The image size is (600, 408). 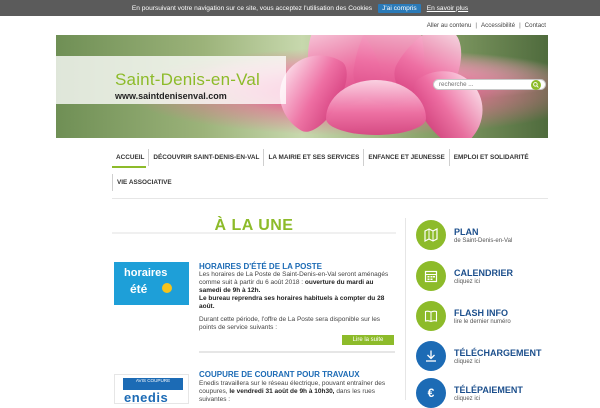 I want to click on accessibility-link: Accessibilité, so click(x=498, y=25).